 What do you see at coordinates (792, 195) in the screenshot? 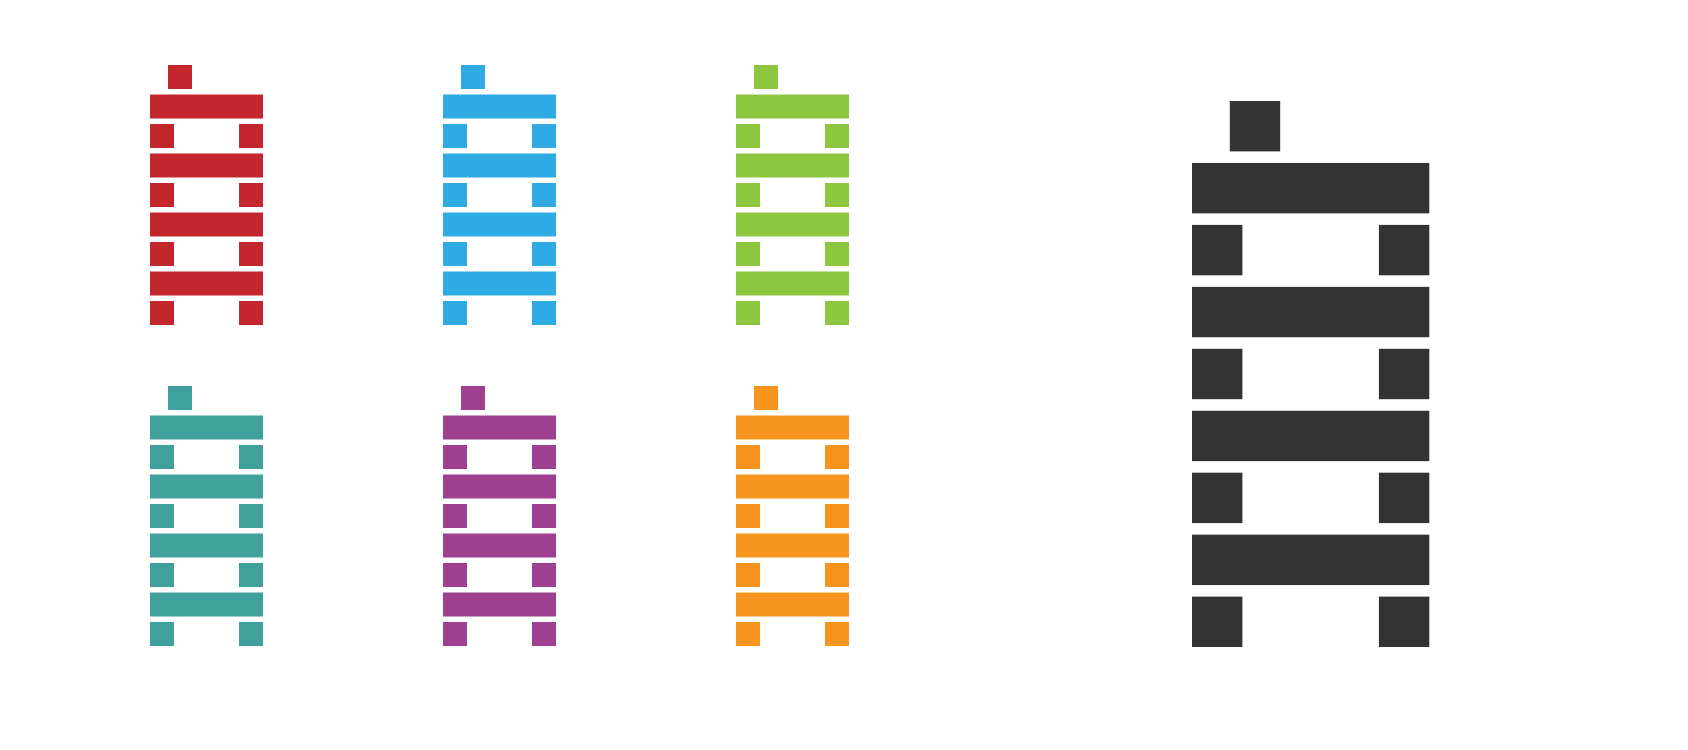
I see `jenga-tower-icon-green` at bounding box center [792, 195].